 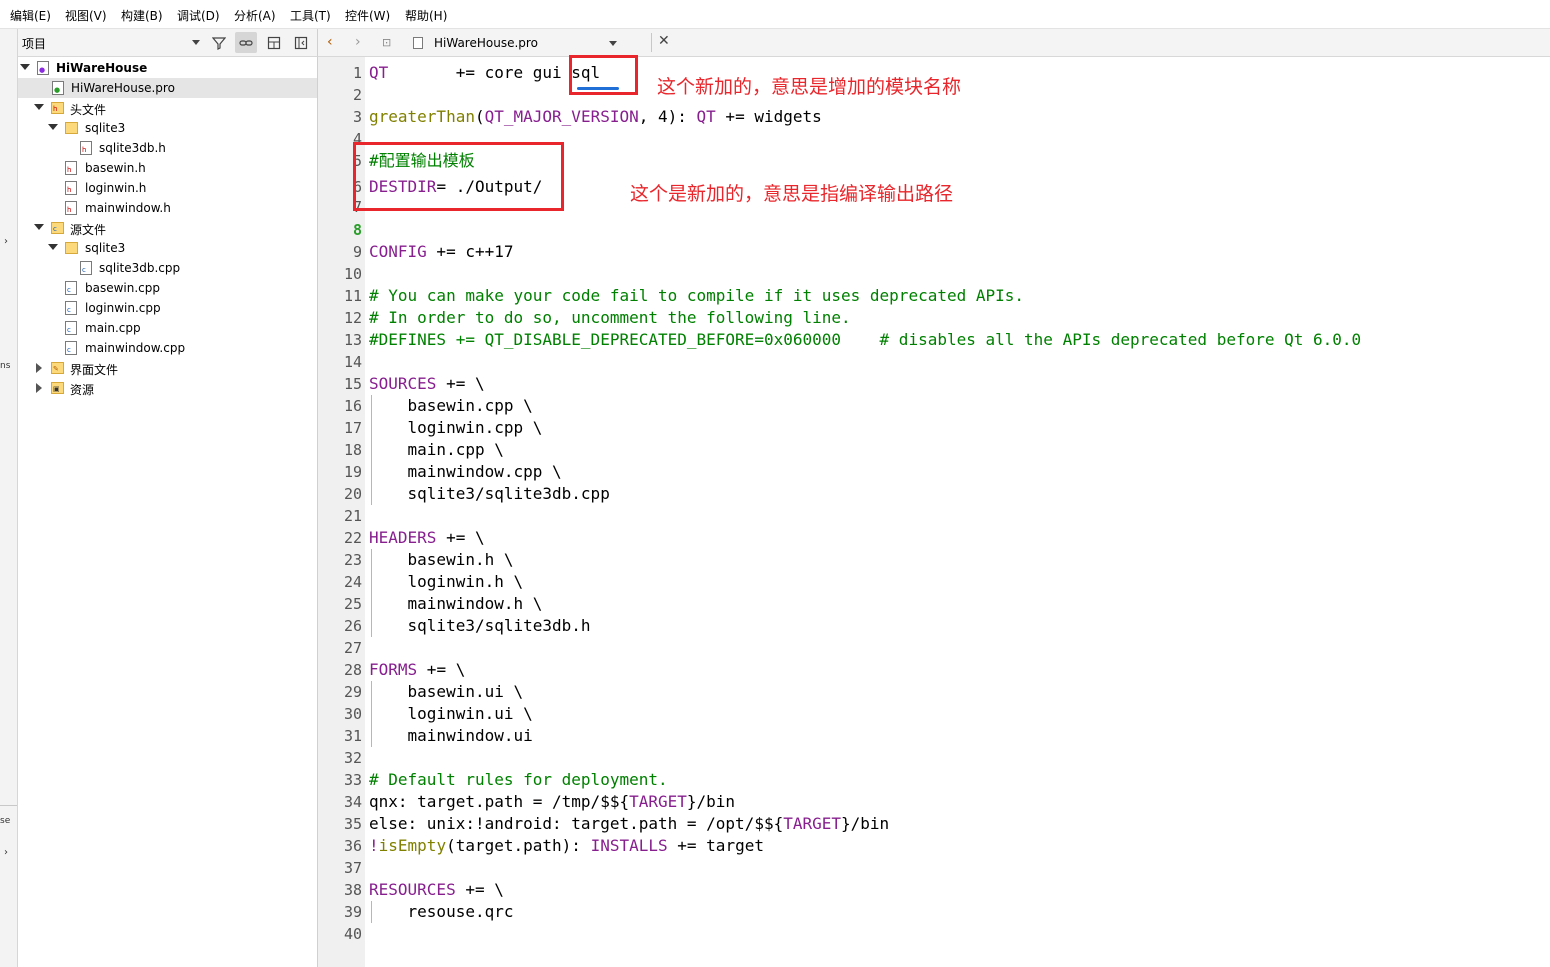 I want to click on tree-item-file: h basewin.h, so click(x=167, y=168).